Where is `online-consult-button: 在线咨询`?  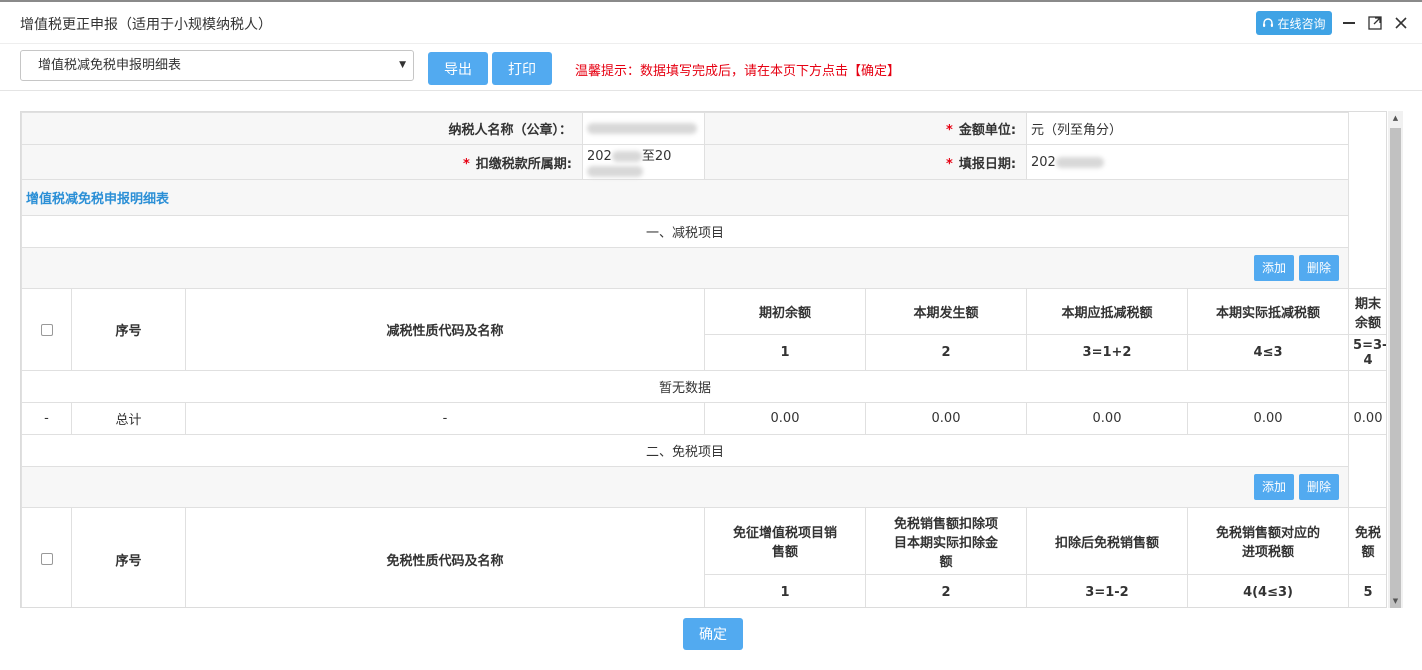 online-consult-button: 在线咨询 is located at coordinates (1294, 23).